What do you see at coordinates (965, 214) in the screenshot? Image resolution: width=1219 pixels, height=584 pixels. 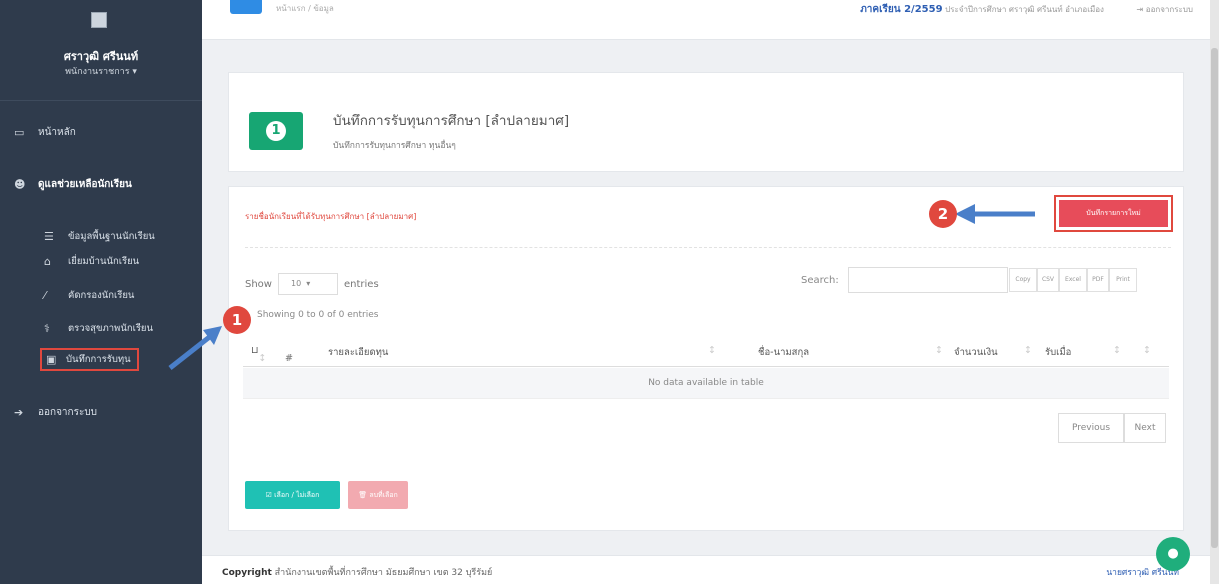 I see `arrow-2-head` at bounding box center [965, 214].